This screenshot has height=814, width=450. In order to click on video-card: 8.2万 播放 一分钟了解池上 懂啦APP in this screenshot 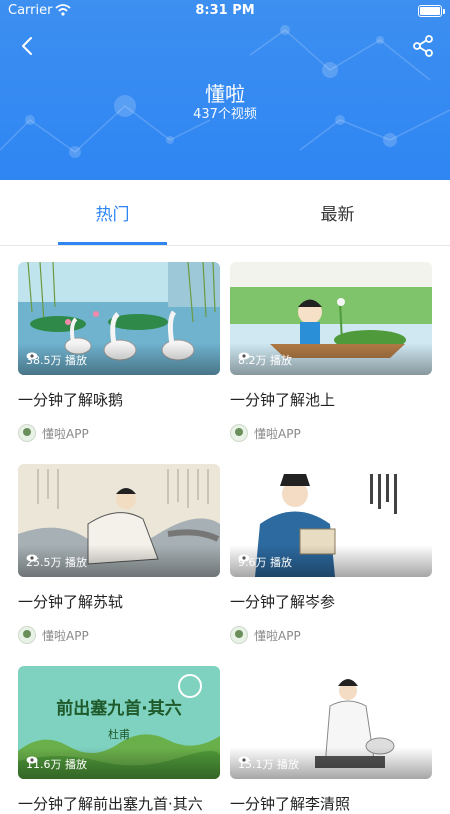, I will do `click(331, 352)`.